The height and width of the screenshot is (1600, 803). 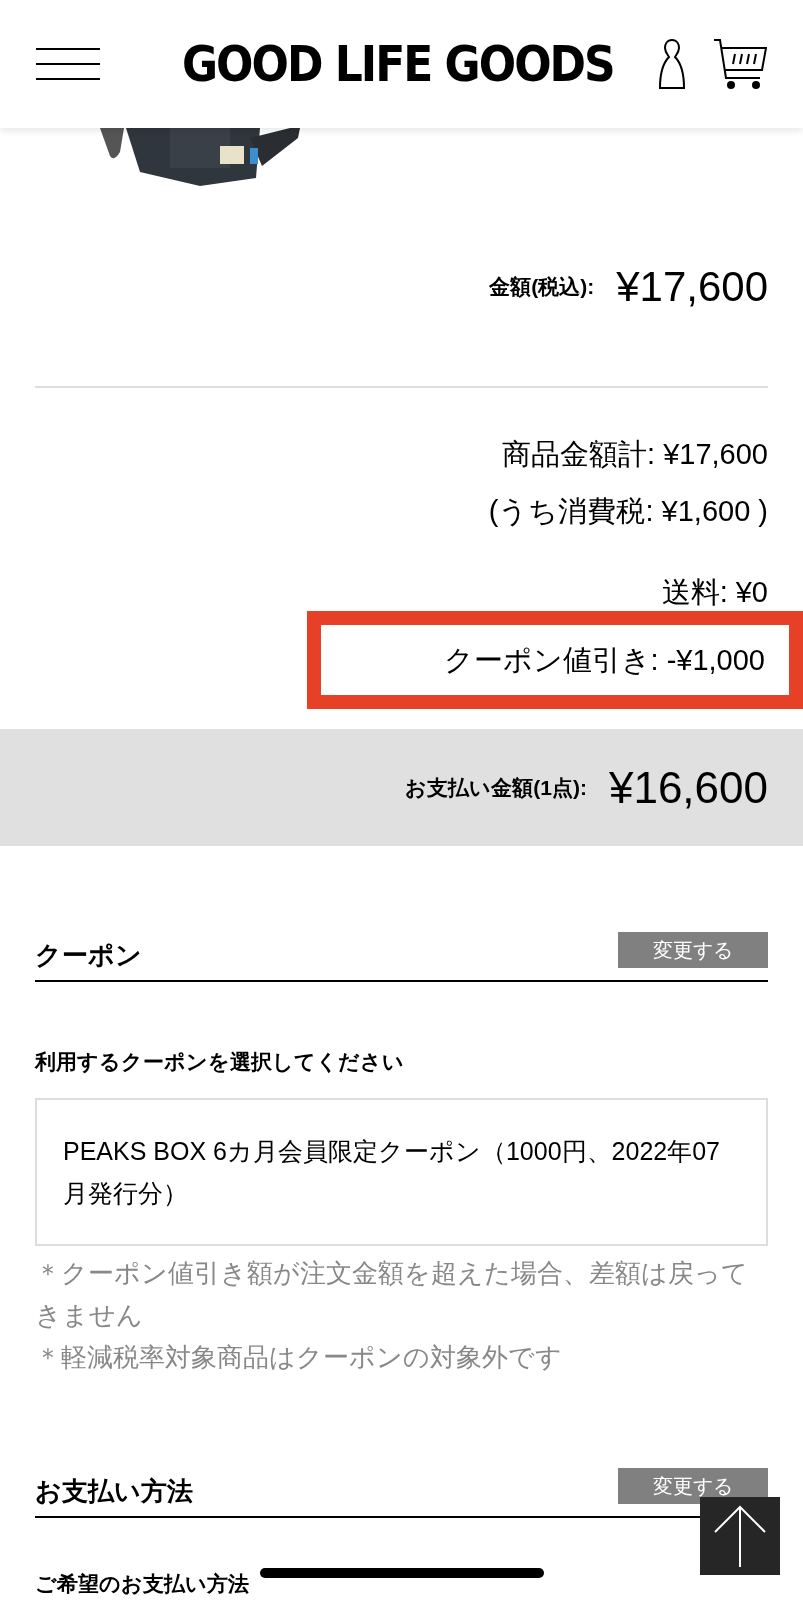 What do you see at coordinates (628, 511) in the screenshot?
I see `tax-text: (うち消費税: ¥1,600 )` at bounding box center [628, 511].